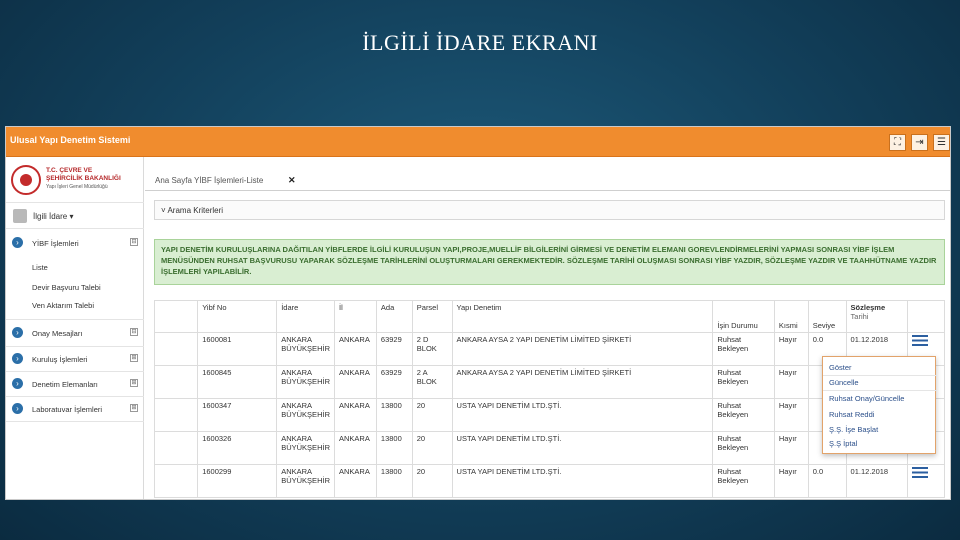 The height and width of the screenshot is (540, 960). I want to click on cell-yibf-no: 1600845, so click(237, 382).